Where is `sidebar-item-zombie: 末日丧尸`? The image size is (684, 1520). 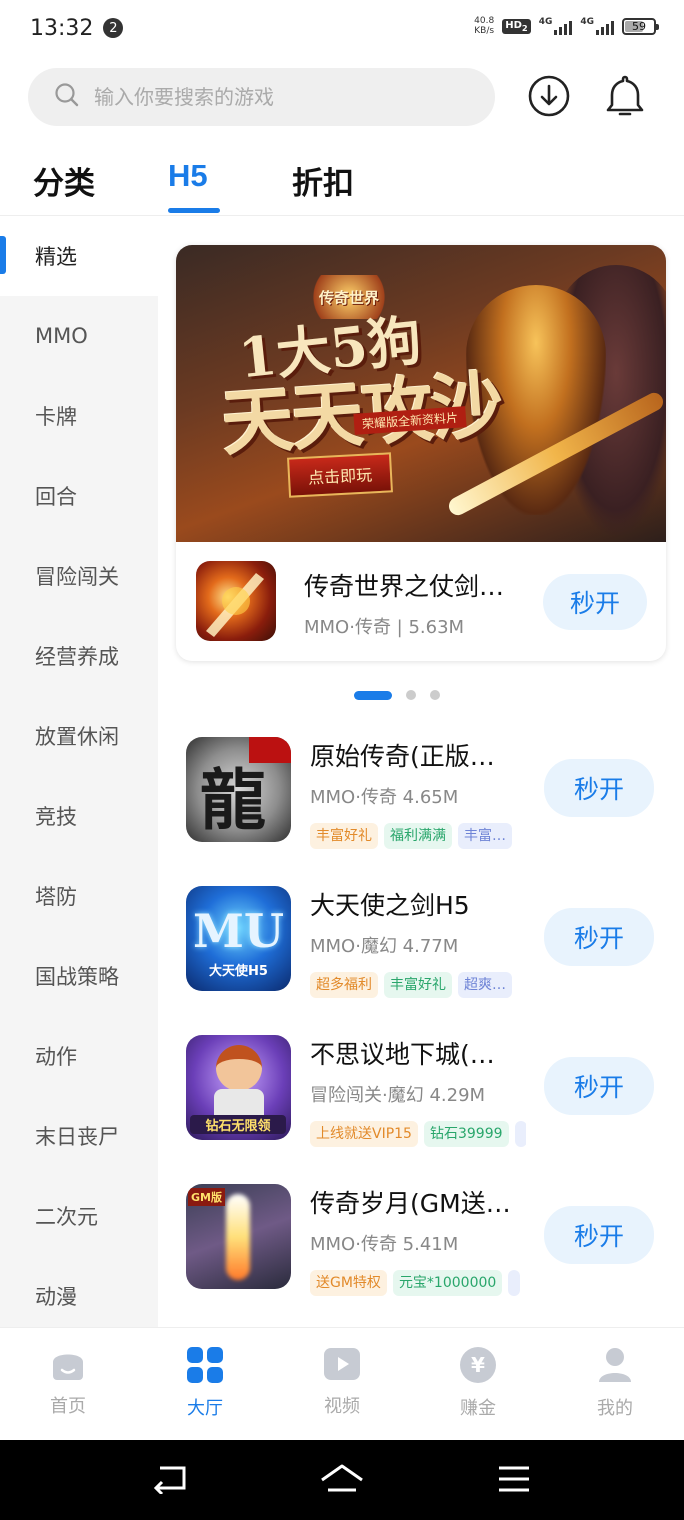 sidebar-item-zombie: 末日丧尸 is located at coordinates (79, 1136).